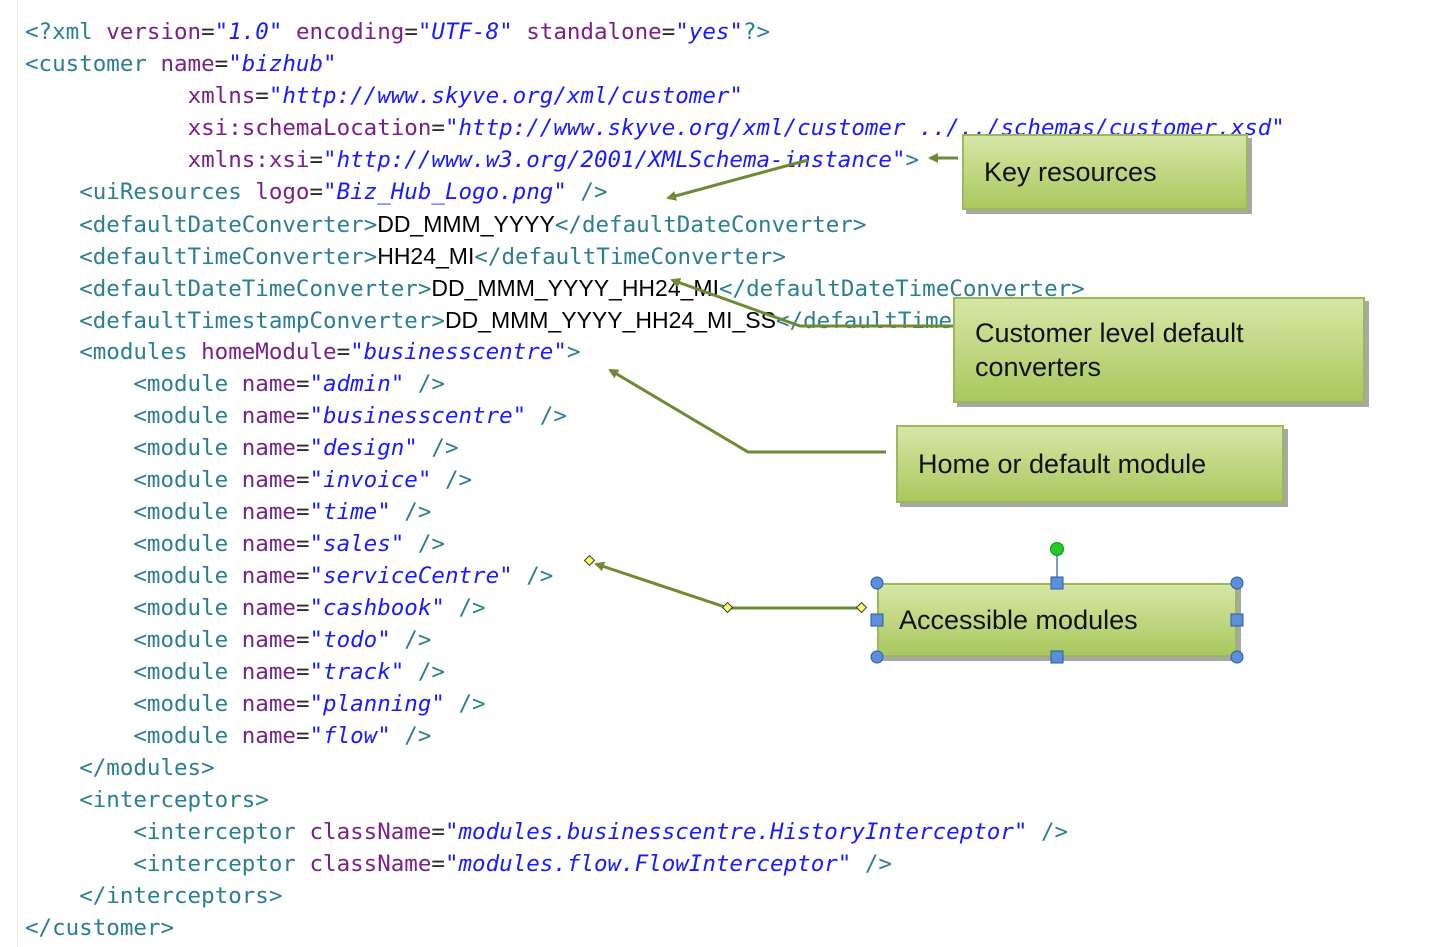 The height and width of the screenshot is (947, 1433). Describe the element at coordinates (1237, 583) in the screenshot. I see `resize-handle-top-right` at that location.